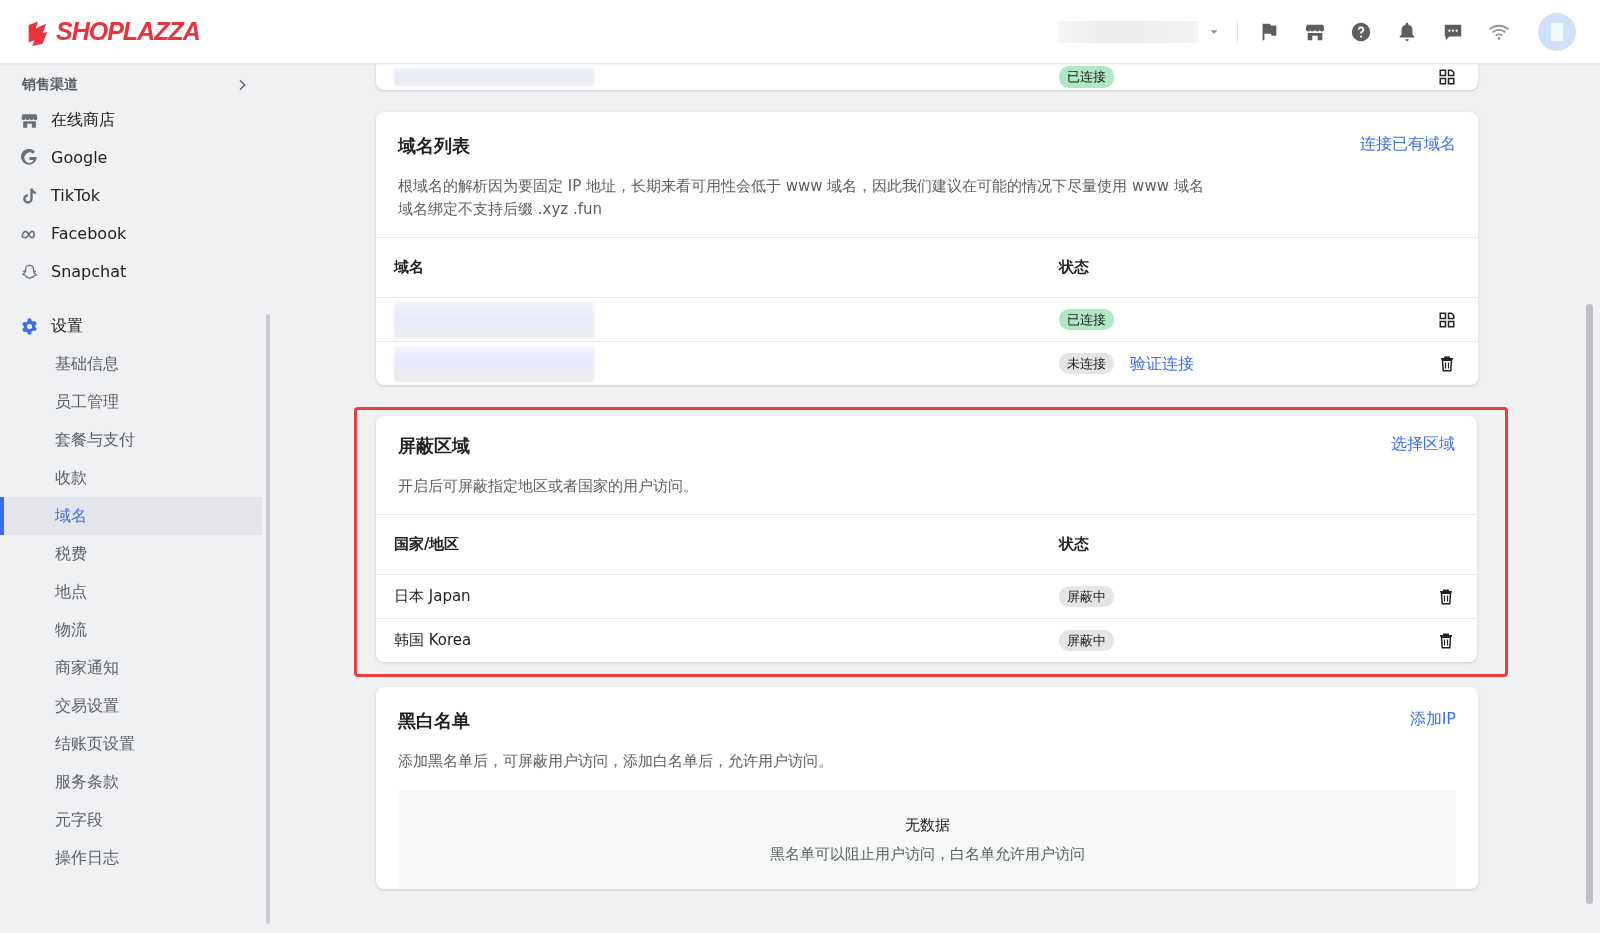 This screenshot has height=933, width=1600. Describe the element at coordinates (128, 31) in the screenshot. I see `logo-text: SHOPLAZZA` at that location.